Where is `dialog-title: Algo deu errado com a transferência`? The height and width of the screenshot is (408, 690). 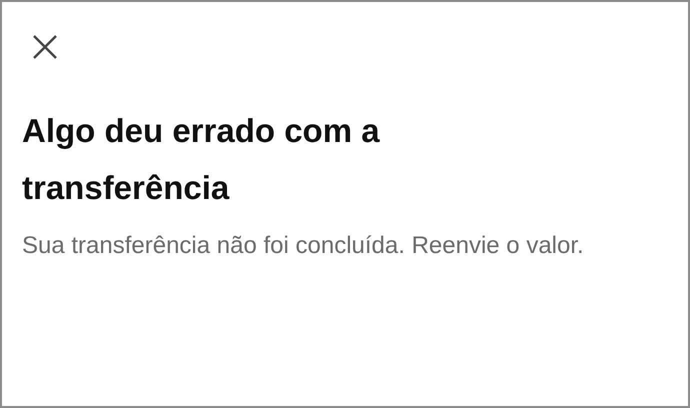
dialog-title: Algo deu errado com a transferência is located at coordinates (201, 159).